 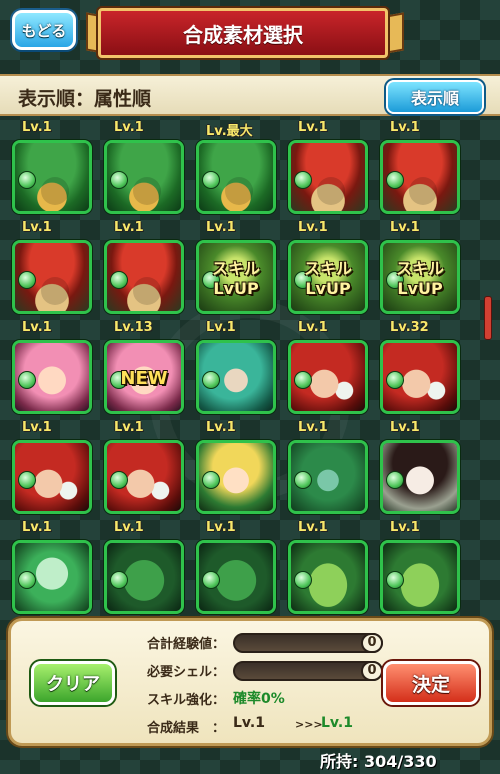 I want to click on card-level: Lv.32, so click(x=409, y=327).